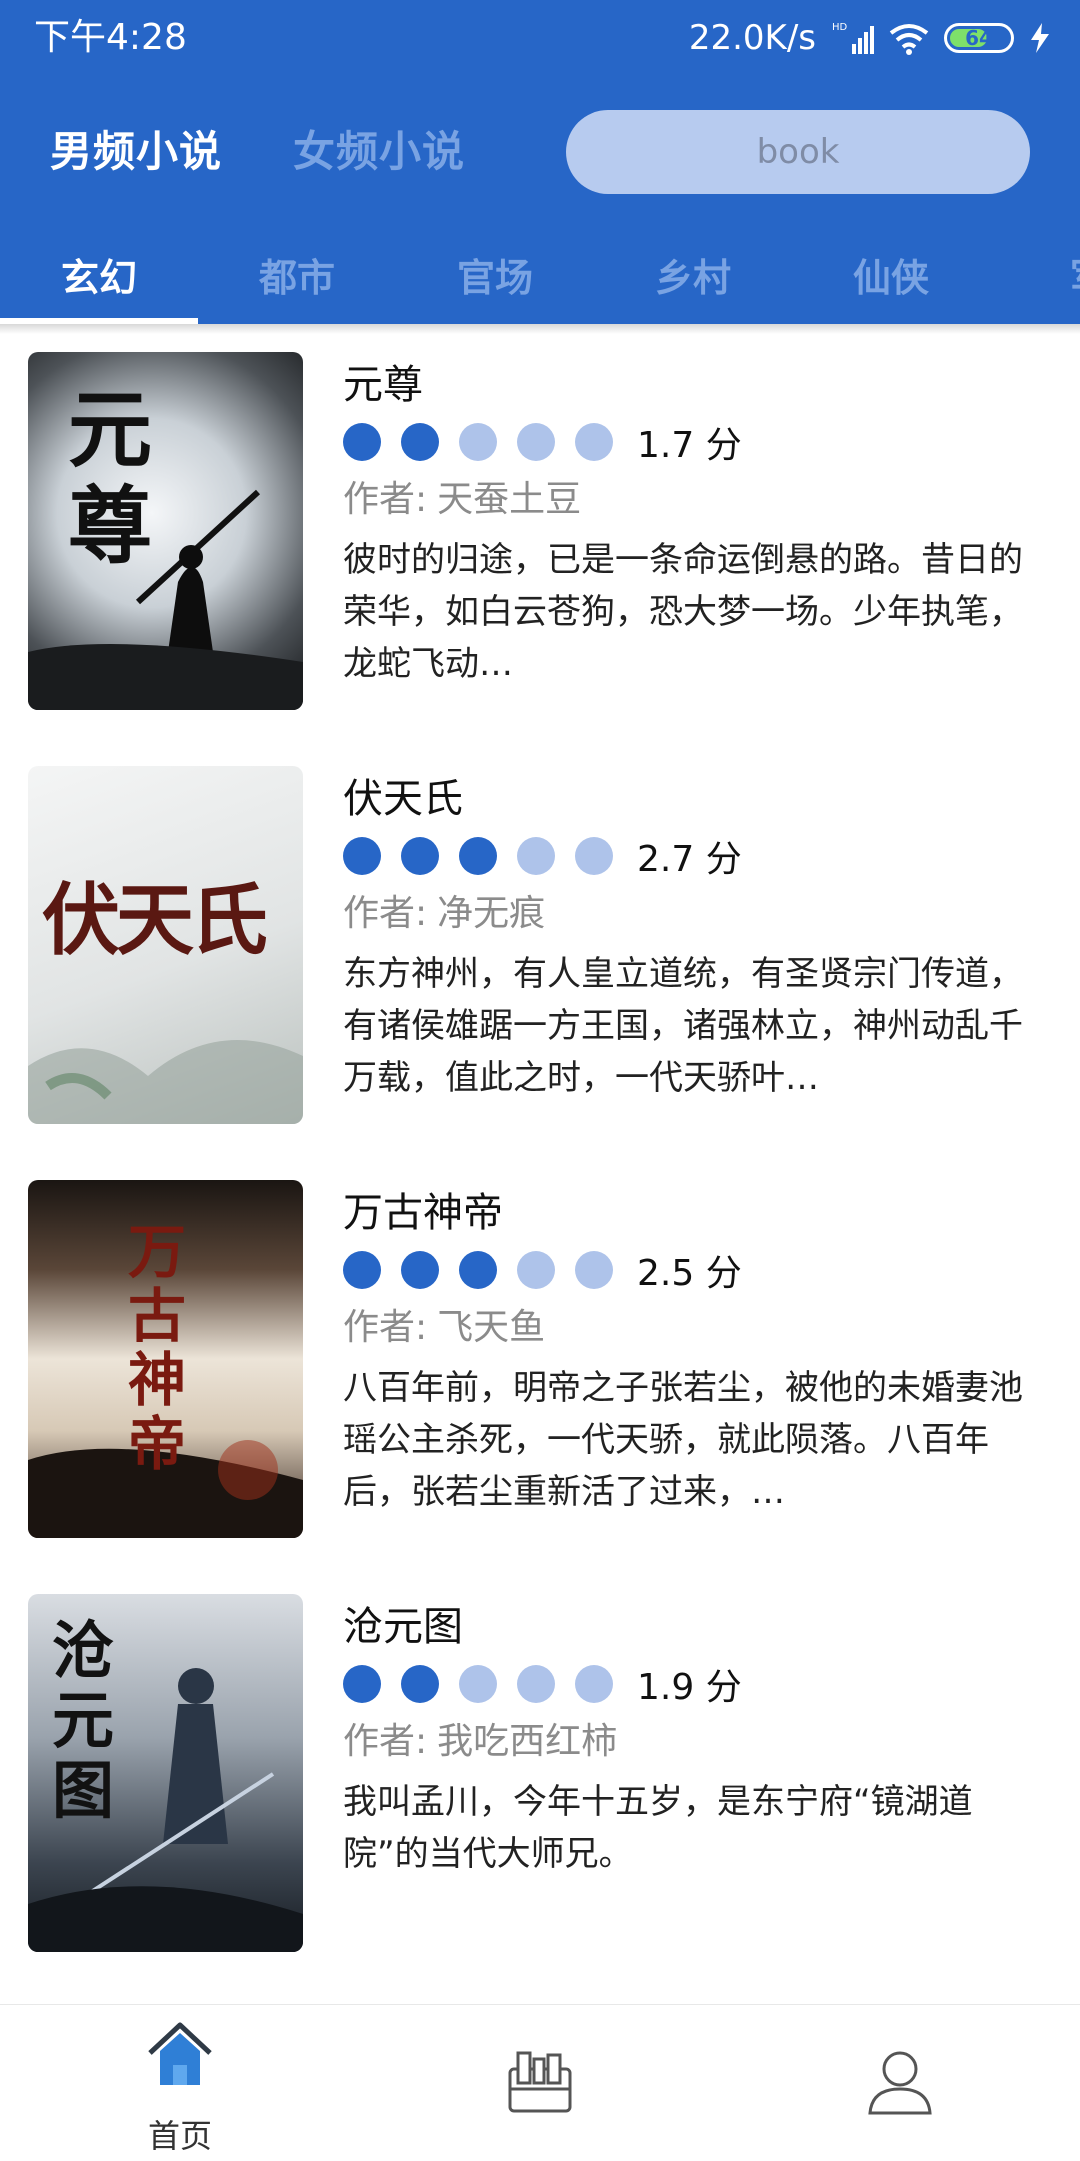  Describe the element at coordinates (540, 38) in the screenshot. I see `status-bar: 下午4:28 22.0K/s HD 64` at that location.